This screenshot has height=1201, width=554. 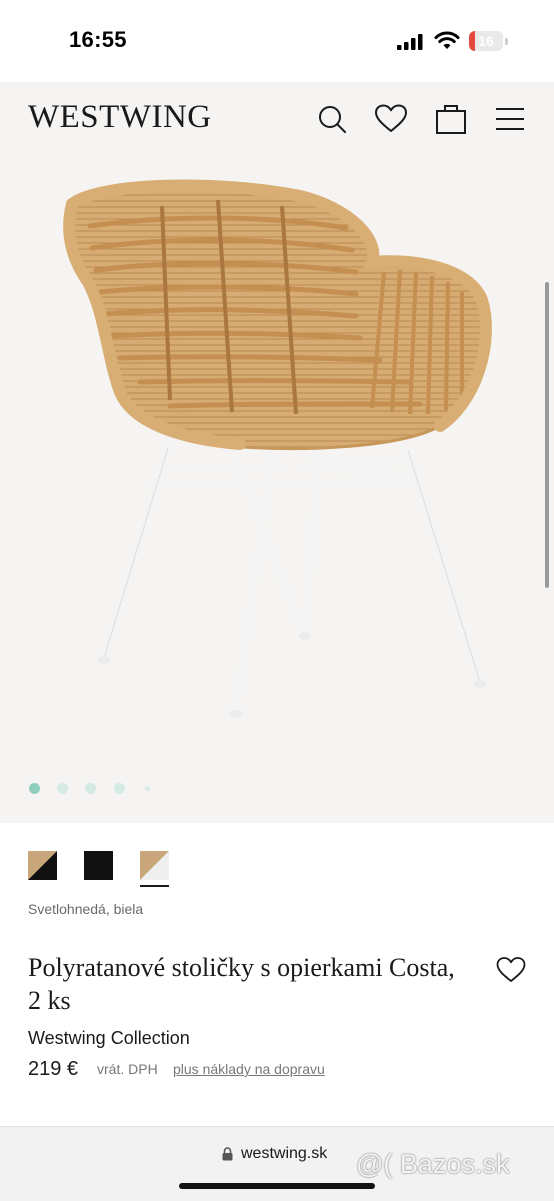 What do you see at coordinates (154, 886) in the screenshot?
I see `selected-swatch-indicator` at bounding box center [154, 886].